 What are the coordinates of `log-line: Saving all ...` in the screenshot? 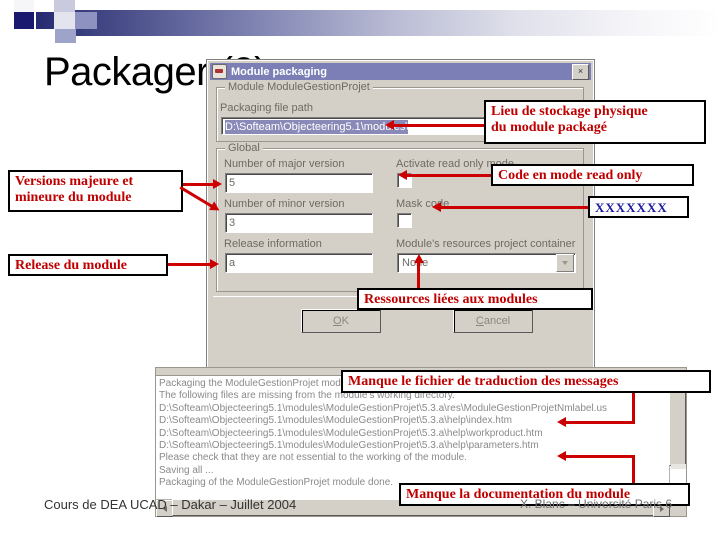 It's located at (186, 470).